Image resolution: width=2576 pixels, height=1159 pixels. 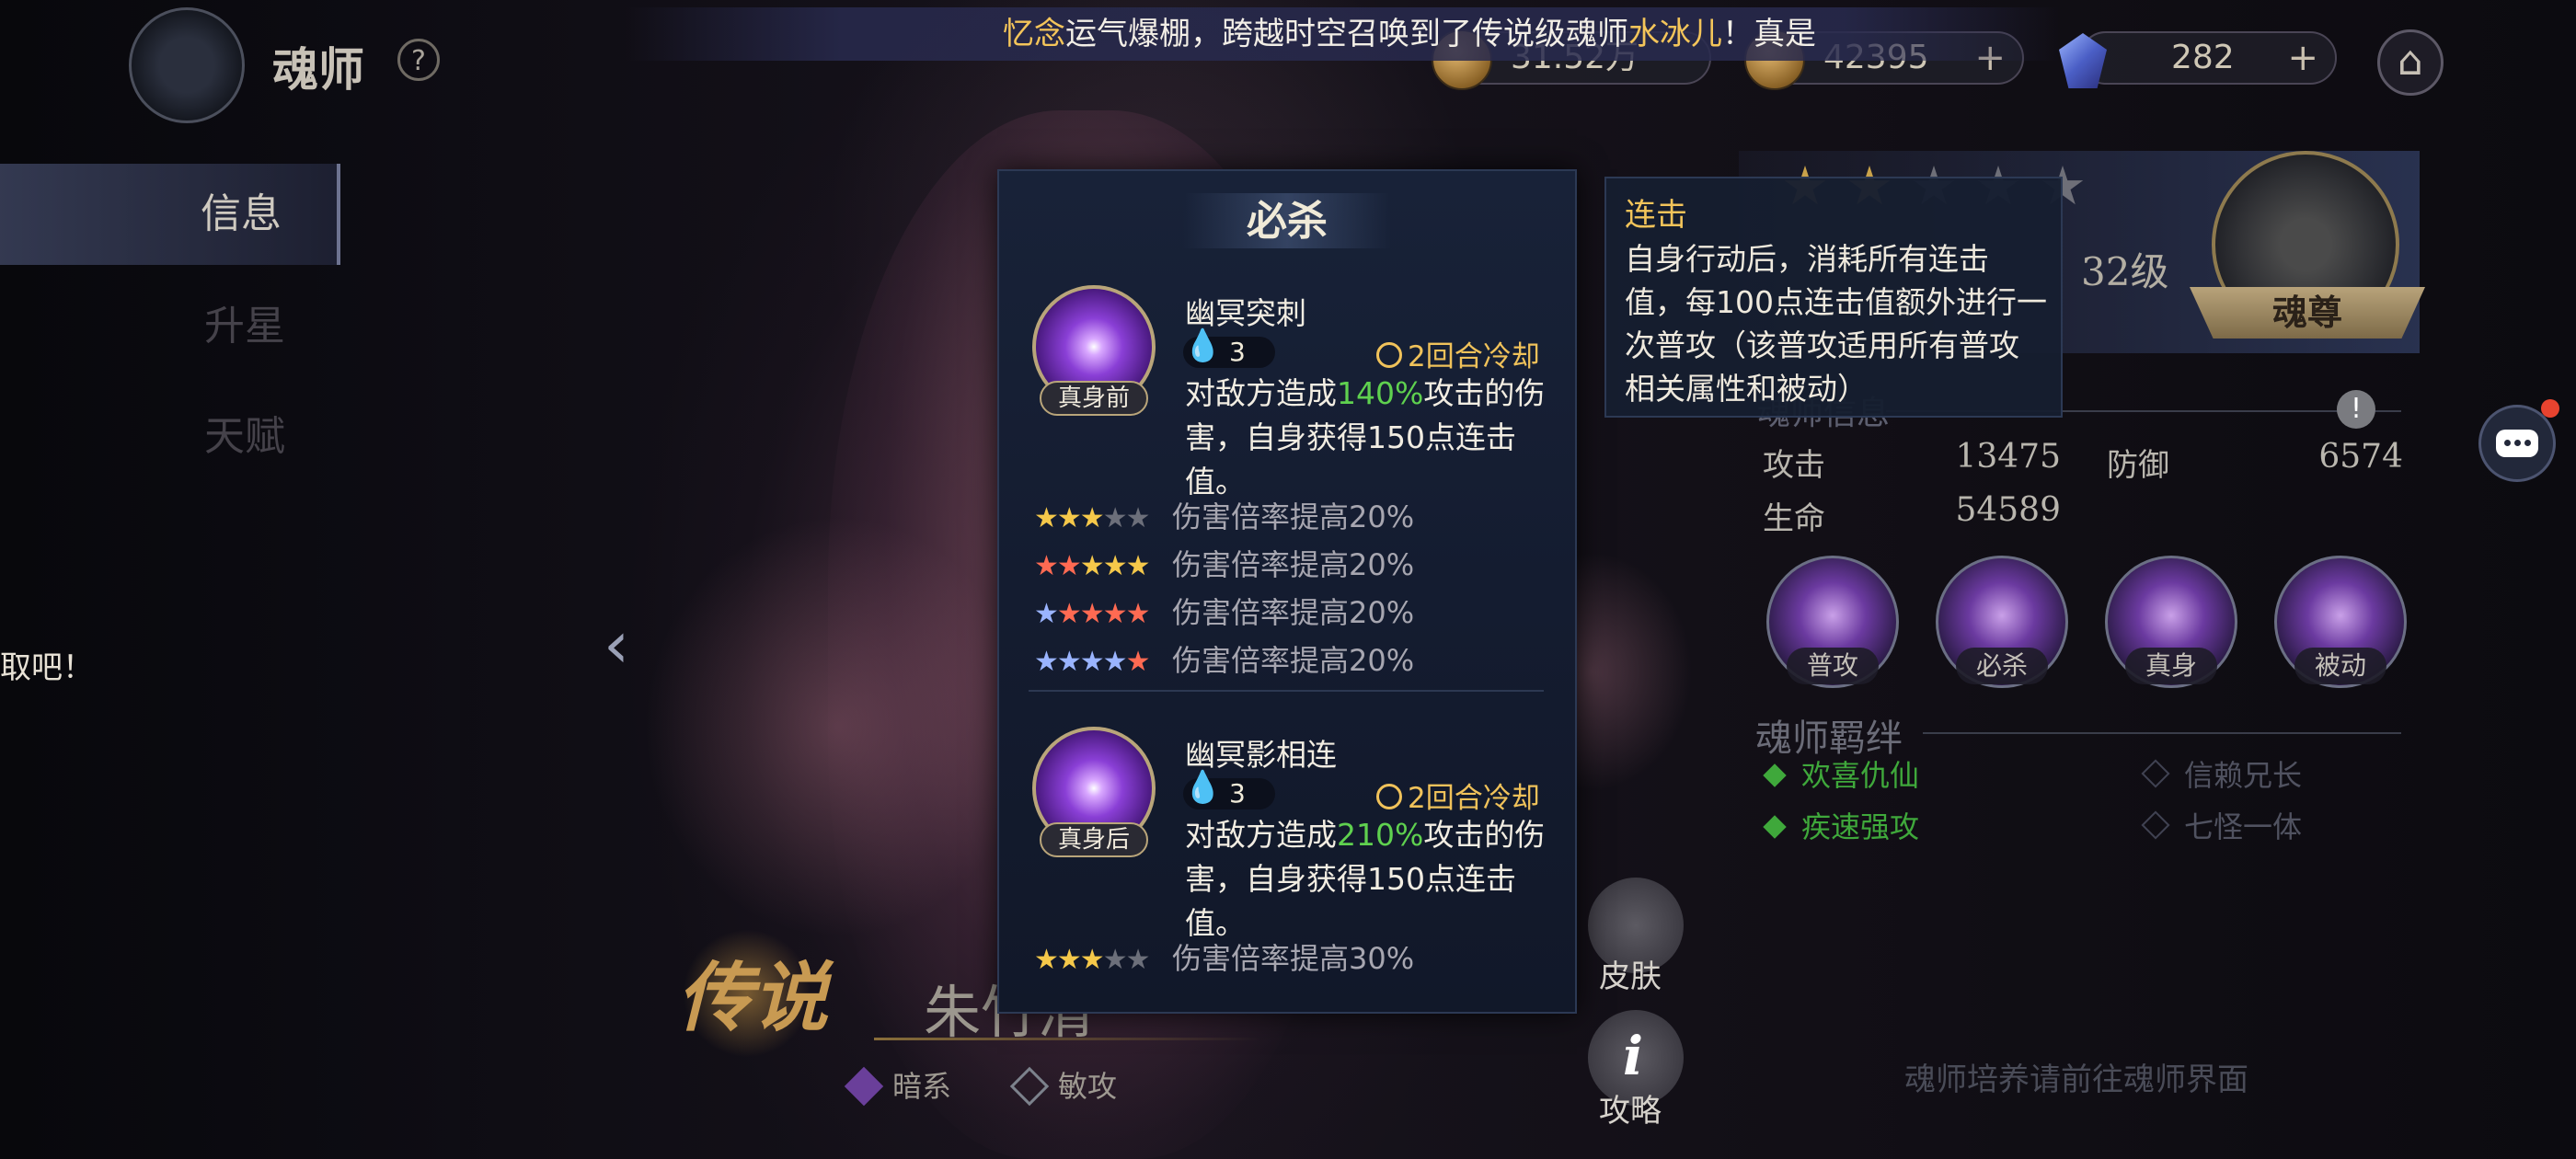 I want to click on train-hint: 魂师培养请前往魂师界面, so click(x=2076, y=1079).